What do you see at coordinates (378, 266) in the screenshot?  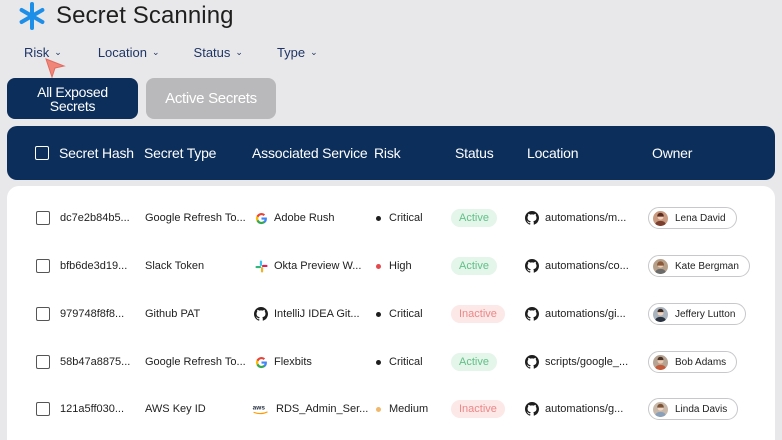 I see `risk-high-dot` at bounding box center [378, 266].